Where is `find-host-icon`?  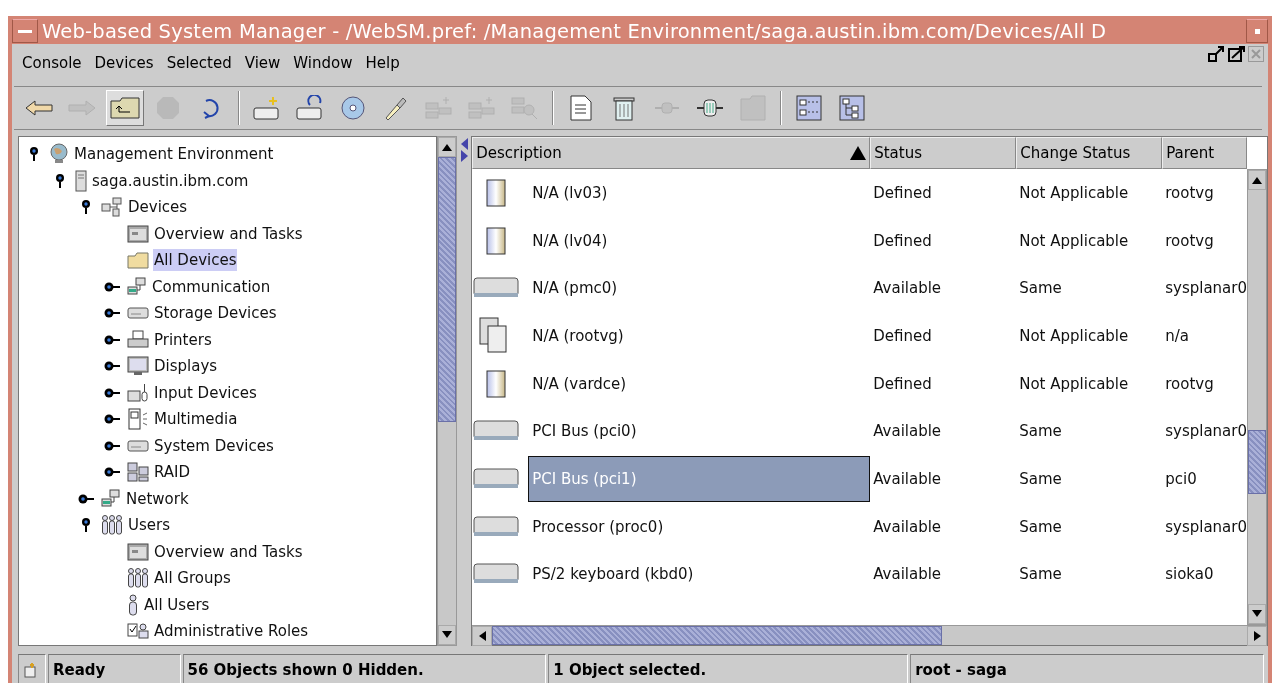 find-host-icon is located at coordinates (525, 108).